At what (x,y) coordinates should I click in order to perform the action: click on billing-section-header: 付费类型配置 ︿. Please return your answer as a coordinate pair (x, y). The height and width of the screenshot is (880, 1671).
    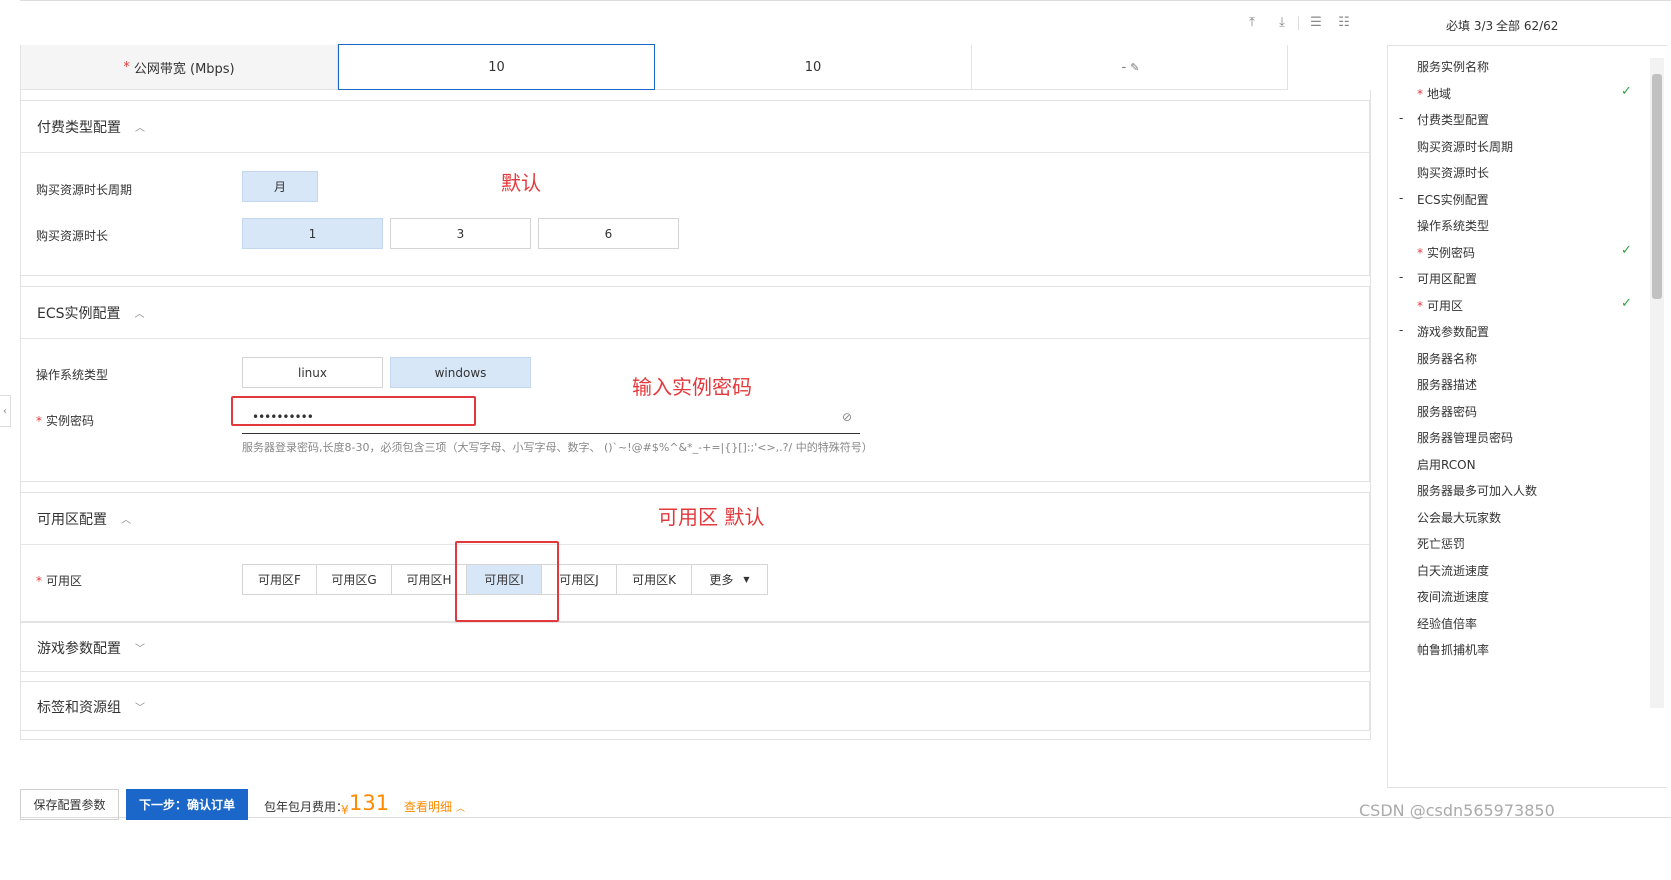
    Looking at the image, I should click on (695, 127).